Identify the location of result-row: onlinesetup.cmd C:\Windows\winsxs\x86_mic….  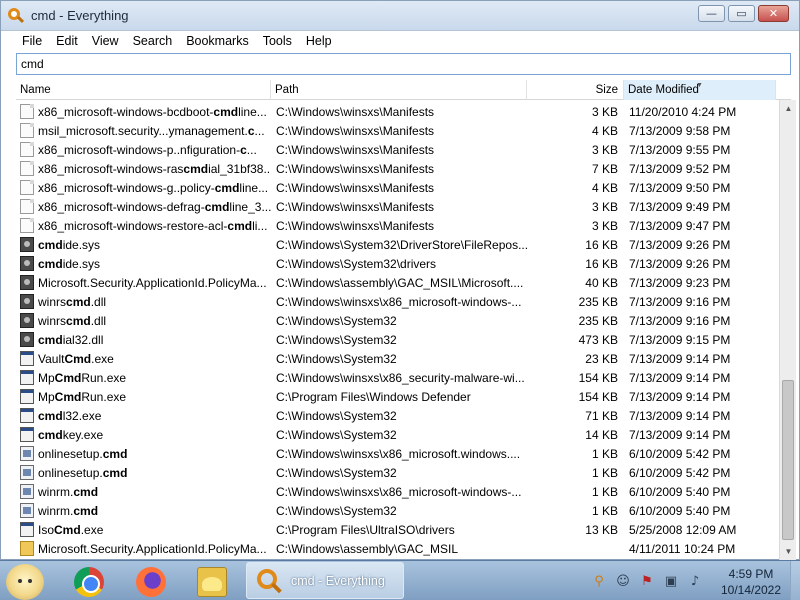
(397, 453).